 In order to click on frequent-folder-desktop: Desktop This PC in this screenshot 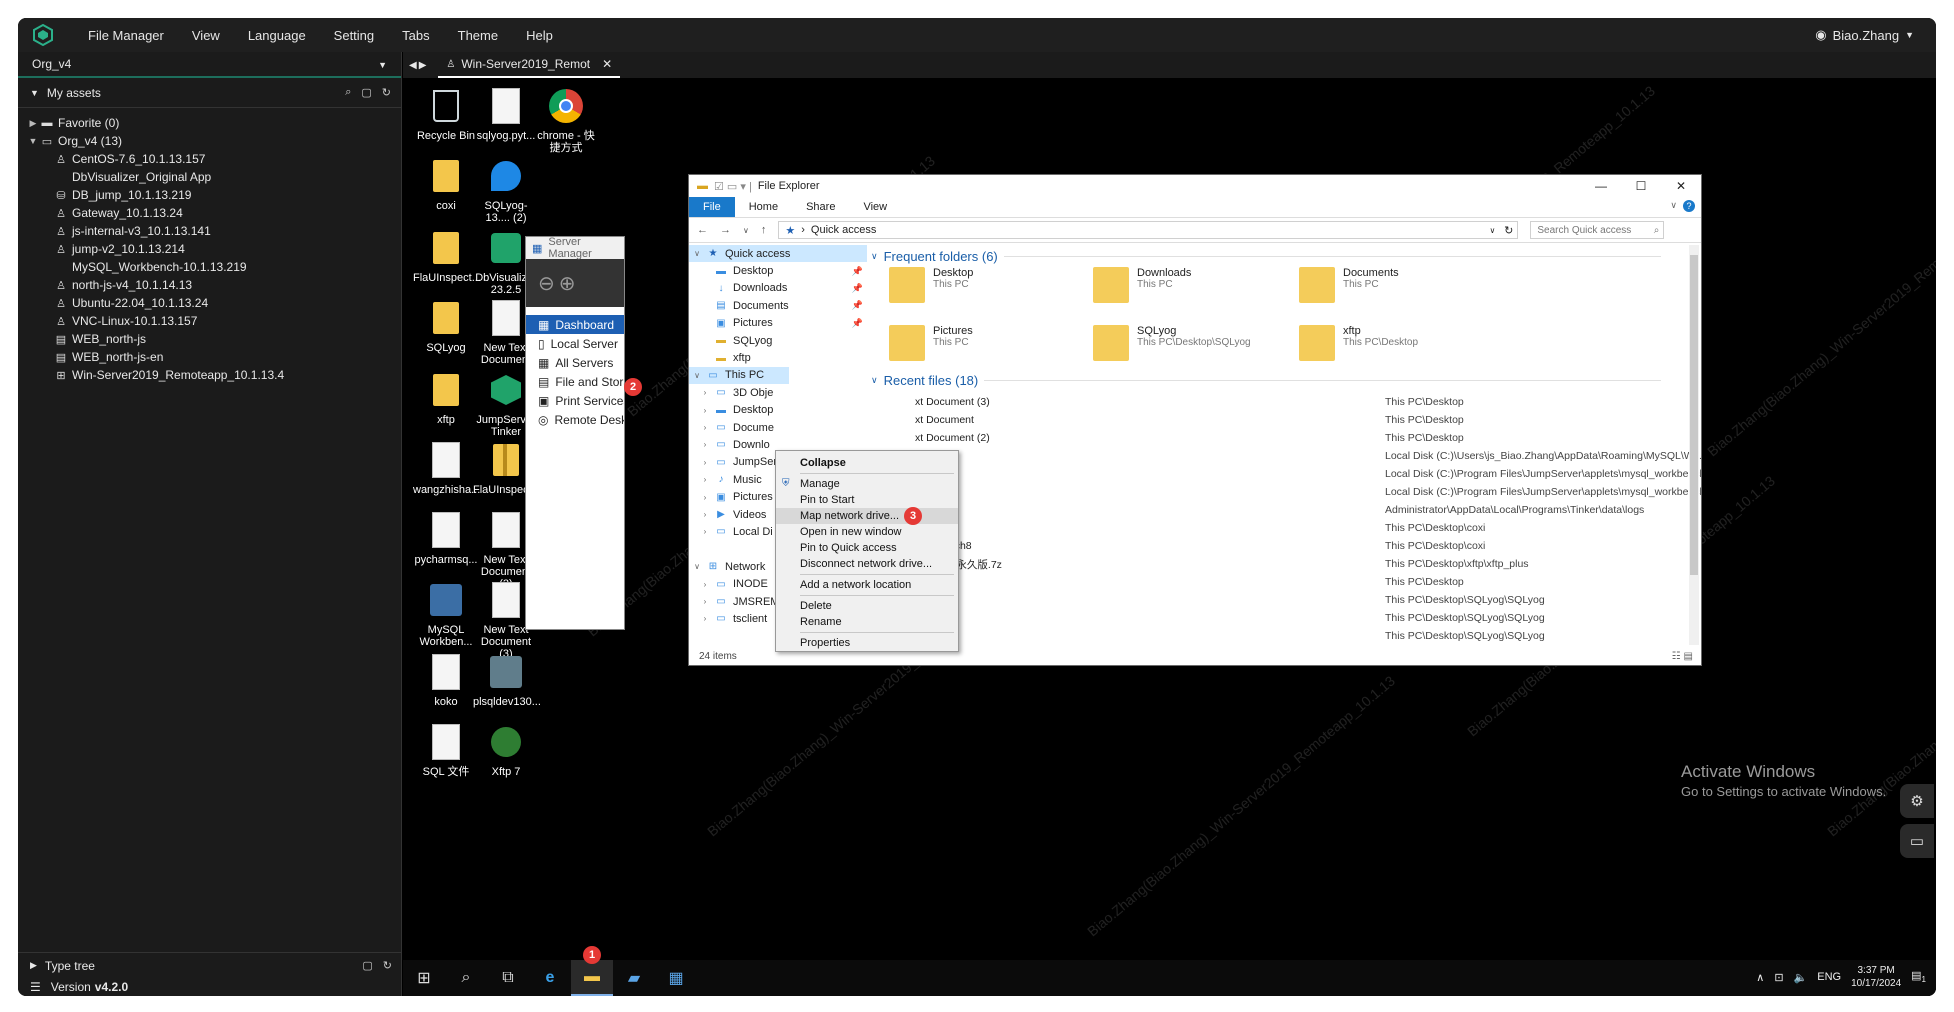, I will do `click(931, 285)`.